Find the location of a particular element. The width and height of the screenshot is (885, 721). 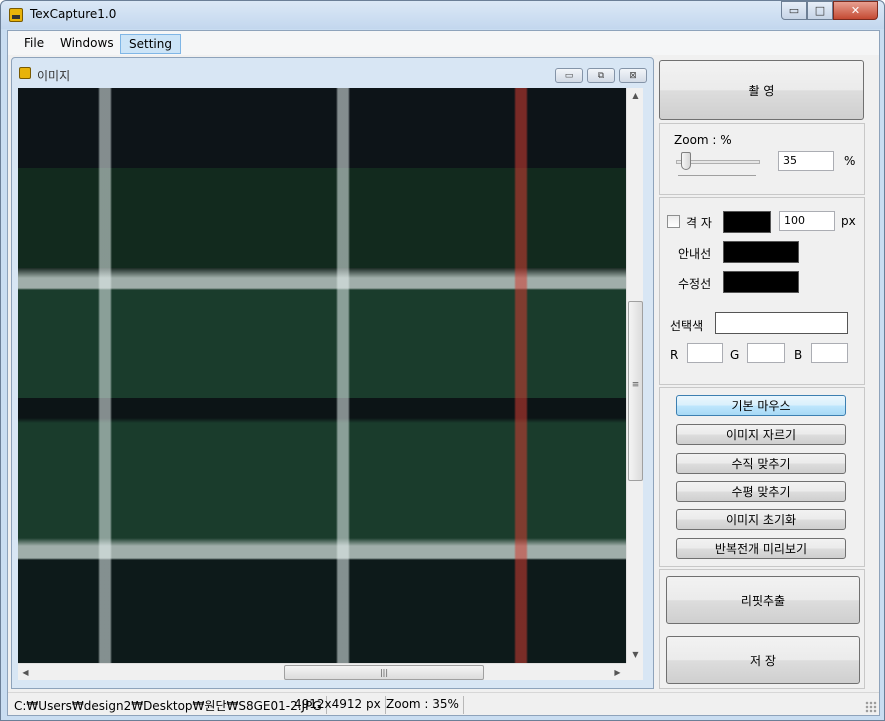

scroll-right-arrow: ▶ is located at coordinates (617, 672).